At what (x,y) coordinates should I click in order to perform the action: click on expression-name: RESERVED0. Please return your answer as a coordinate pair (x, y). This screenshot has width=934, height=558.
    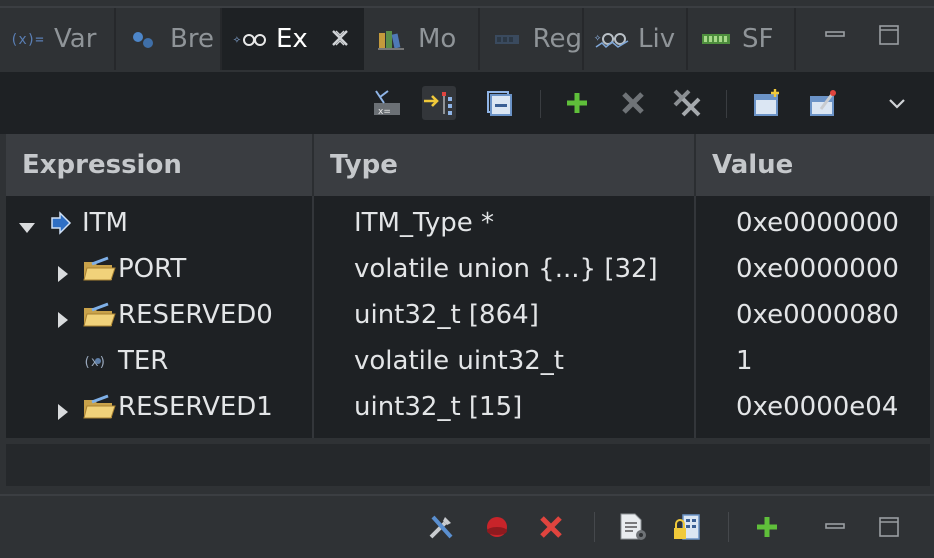
    Looking at the image, I should click on (195, 315).